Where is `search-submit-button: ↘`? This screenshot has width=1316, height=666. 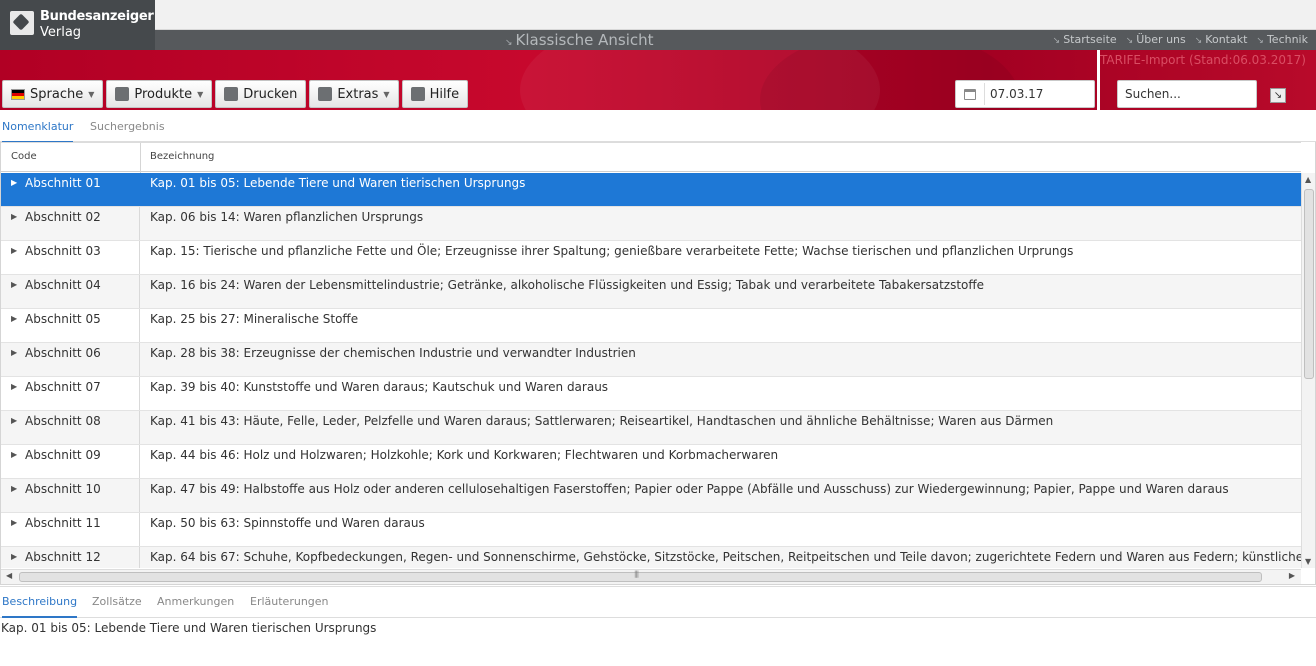 search-submit-button: ↘ is located at coordinates (1278, 95).